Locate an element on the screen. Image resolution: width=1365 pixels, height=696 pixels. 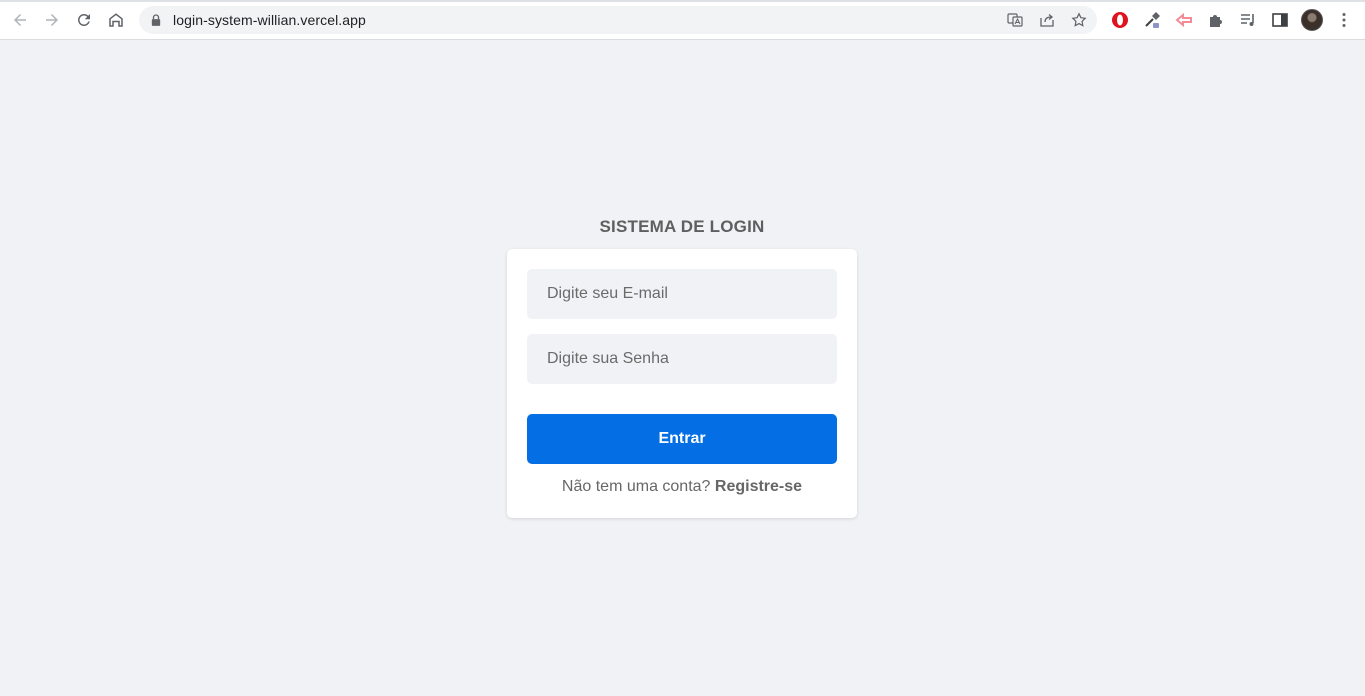
login-button: Entrar is located at coordinates (682, 439).